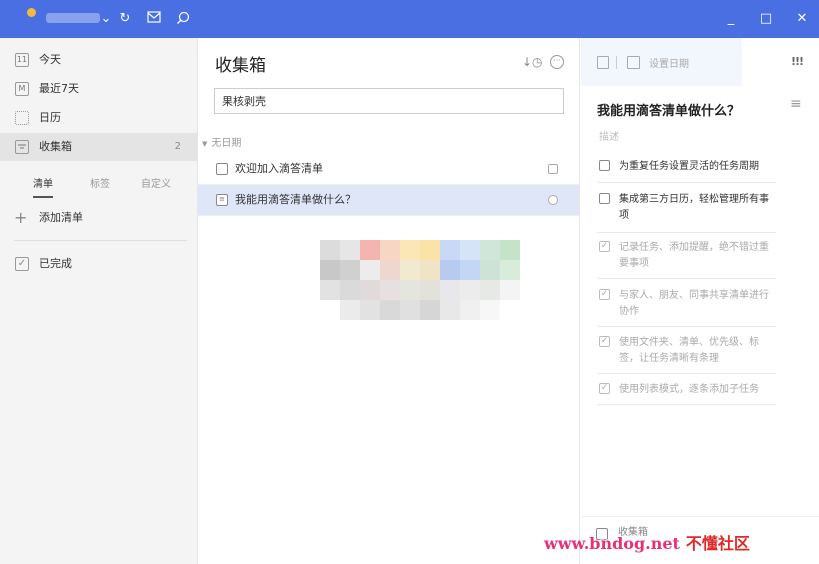 The image size is (819, 564). Describe the element at coordinates (694, 255) in the screenshot. I see `subtask-text: 记录任务、添加提醒，绝不错过重要事项` at that location.